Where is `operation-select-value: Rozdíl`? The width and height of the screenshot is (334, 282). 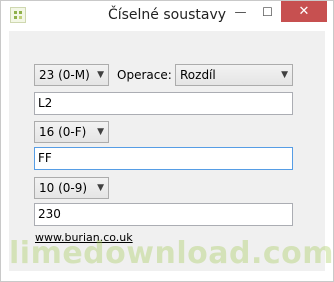 operation-select-value: Rozdíl is located at coordinates (198, 75).